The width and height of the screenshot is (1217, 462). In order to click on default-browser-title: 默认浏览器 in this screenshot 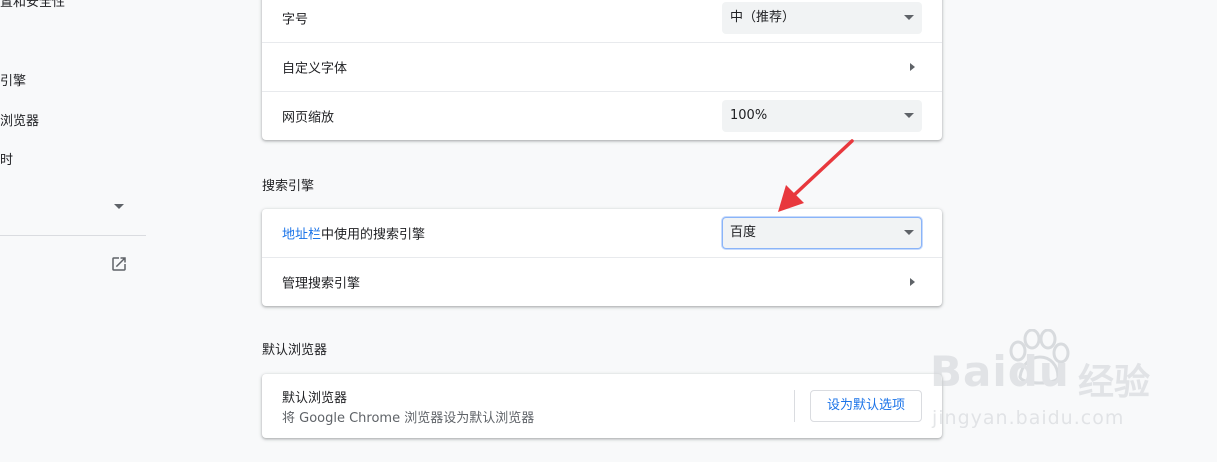, I will do `click(315, 398)`.